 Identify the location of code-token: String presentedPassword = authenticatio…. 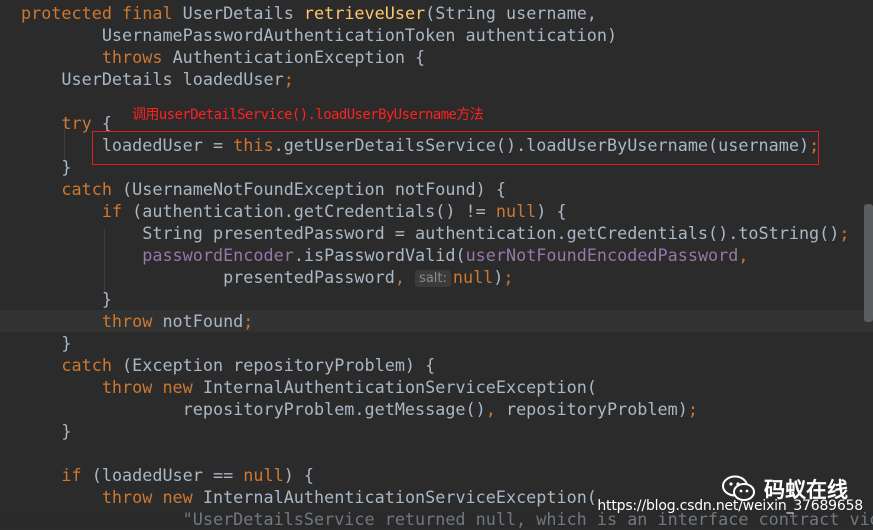
(430, 233).